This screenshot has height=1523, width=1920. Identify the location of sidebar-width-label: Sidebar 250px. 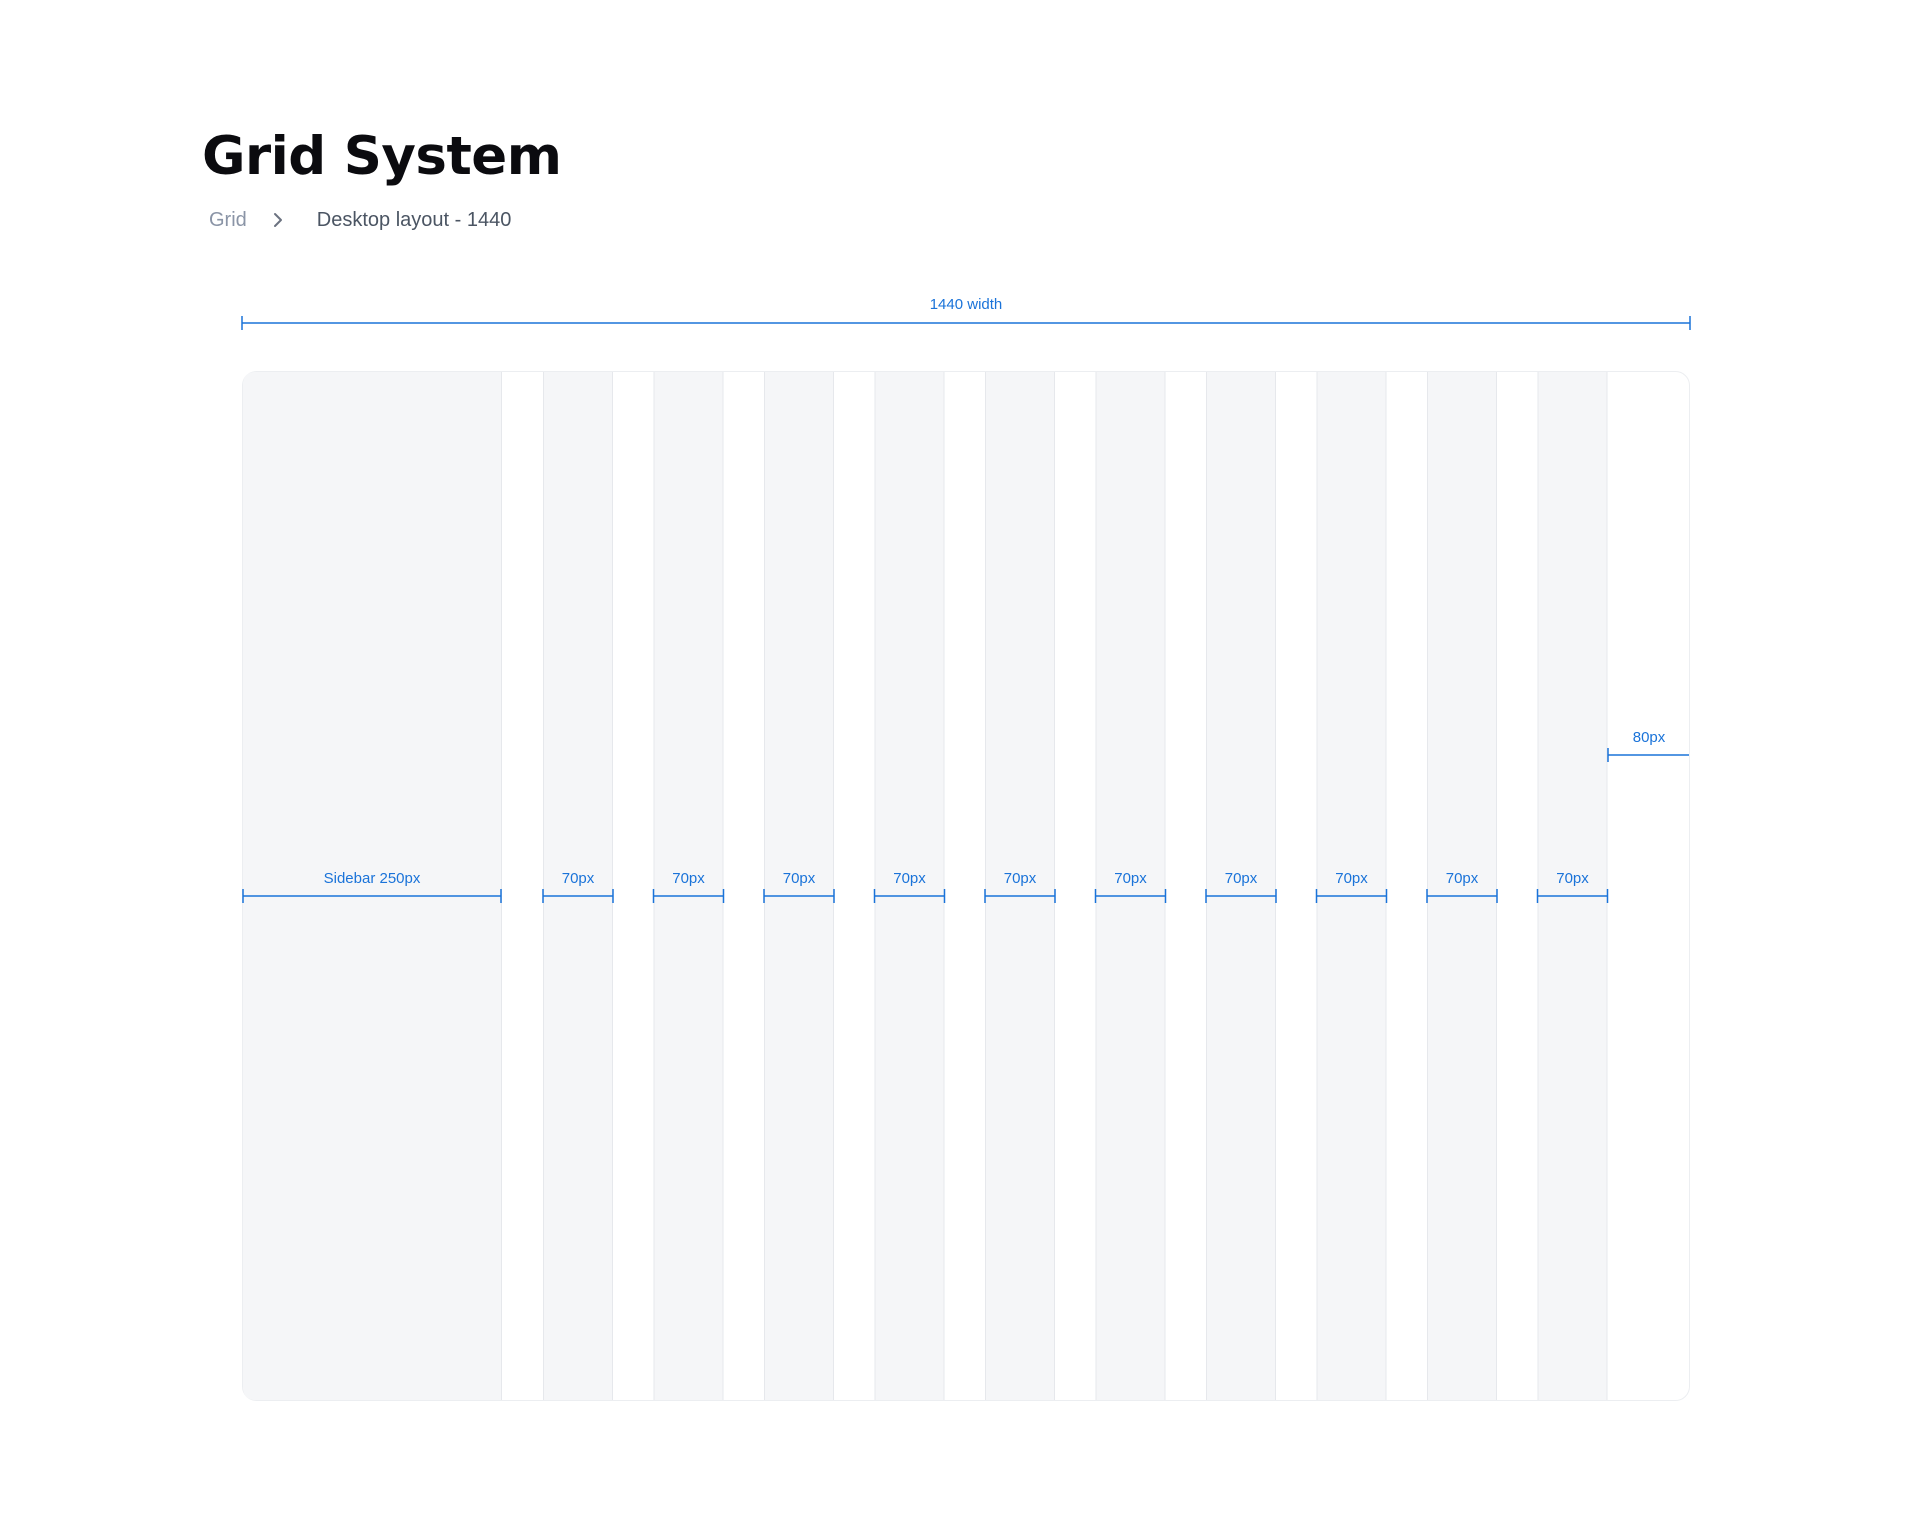
(372, 878).